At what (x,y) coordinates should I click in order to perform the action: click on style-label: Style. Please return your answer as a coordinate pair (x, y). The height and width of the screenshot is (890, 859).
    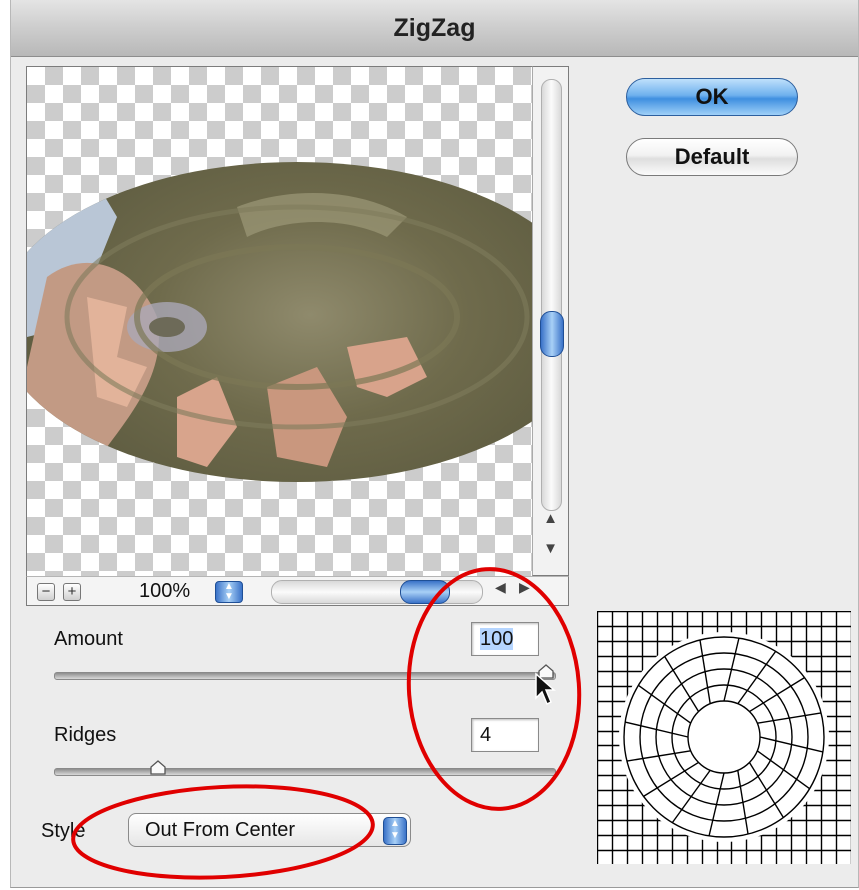
    Looking at the image, I should click on (63, 831).